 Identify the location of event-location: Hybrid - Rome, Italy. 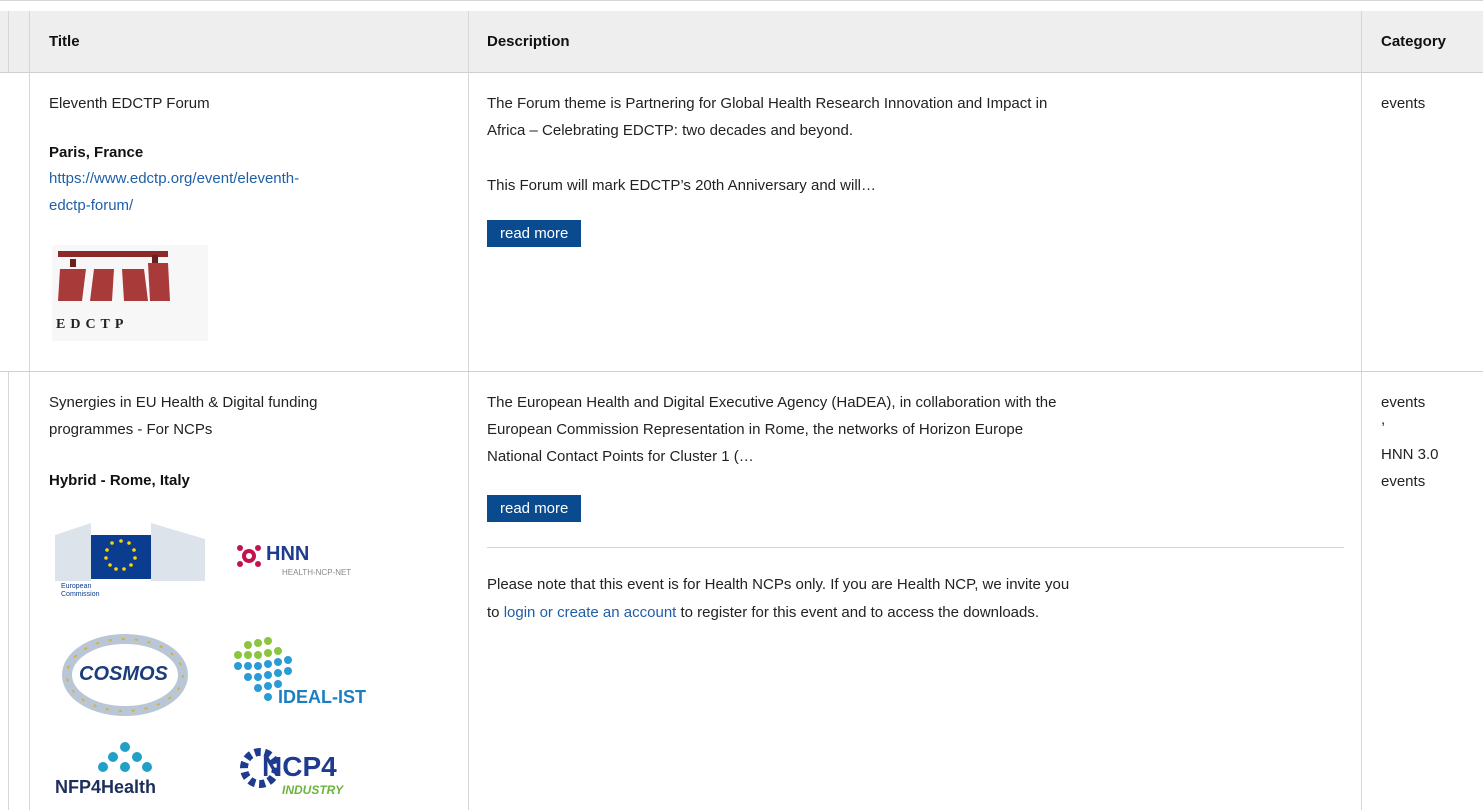
(119, 480).